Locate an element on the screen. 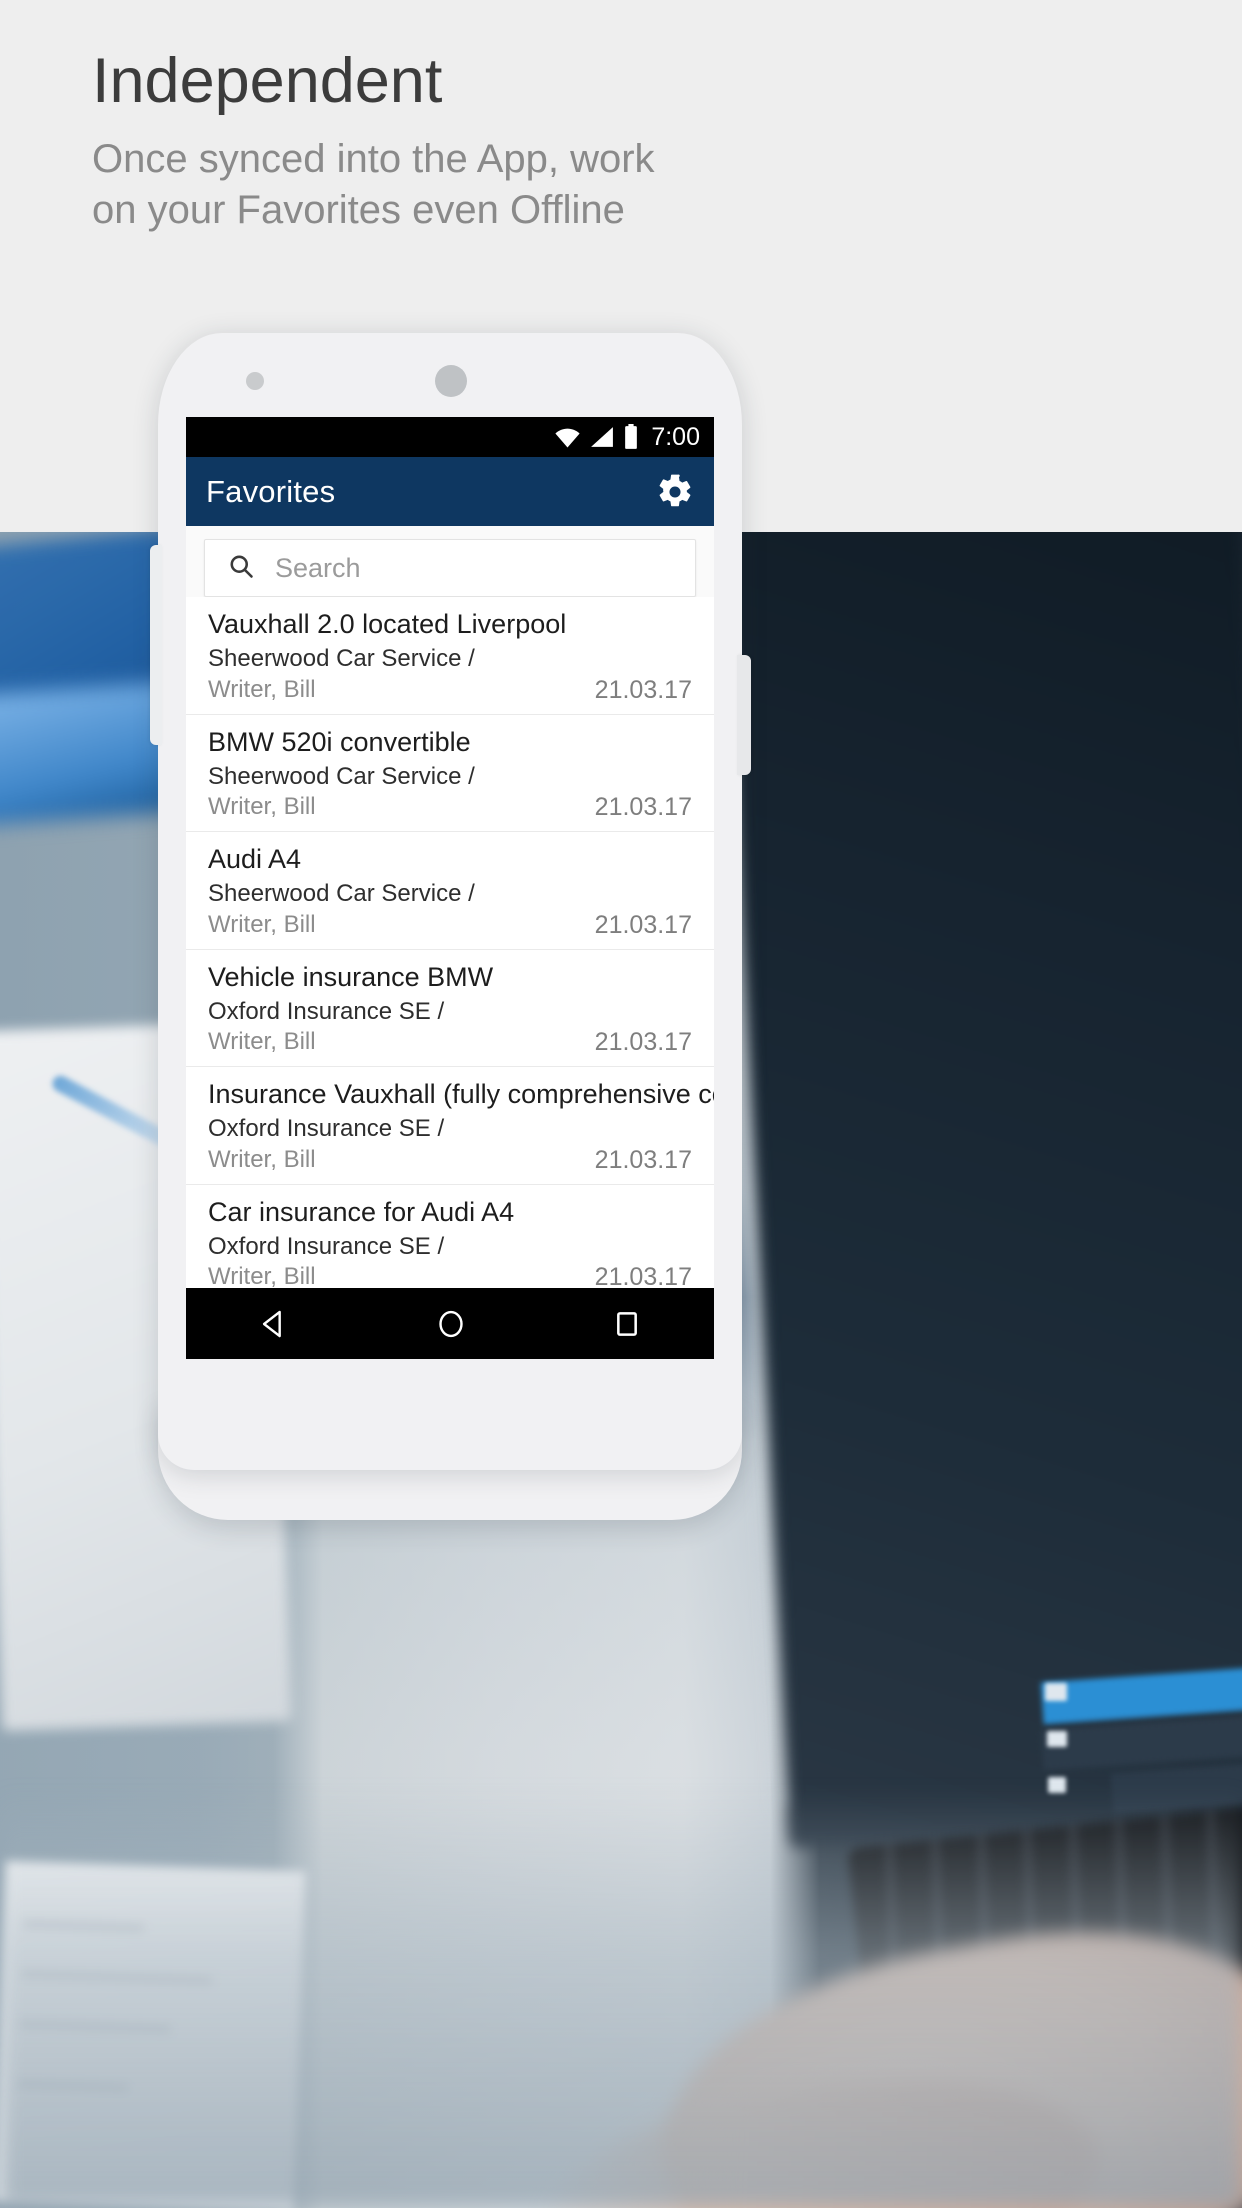  android-navigation-bar is located at coordinates (450, 1323).